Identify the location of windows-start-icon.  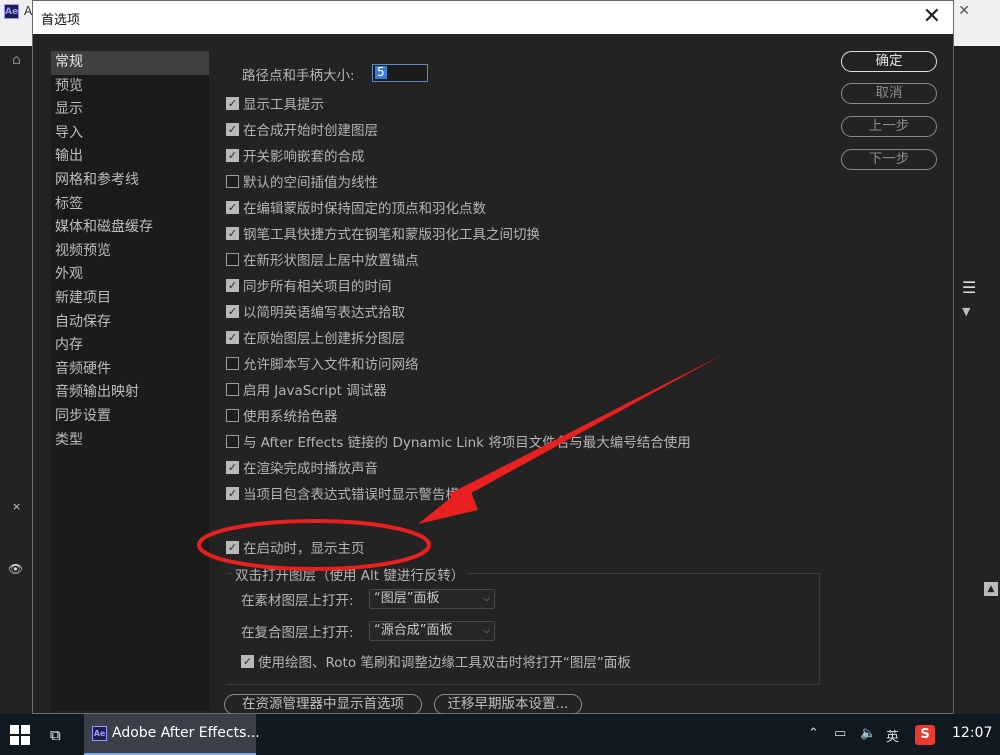
(20, 735).